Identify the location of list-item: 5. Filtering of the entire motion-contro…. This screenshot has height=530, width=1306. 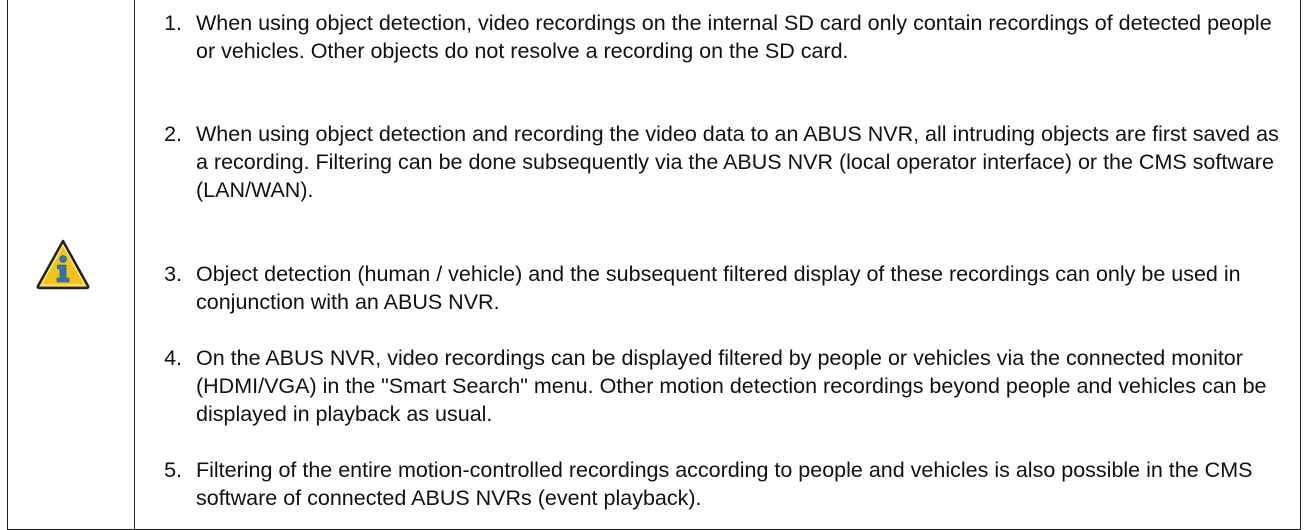
(710, 484).